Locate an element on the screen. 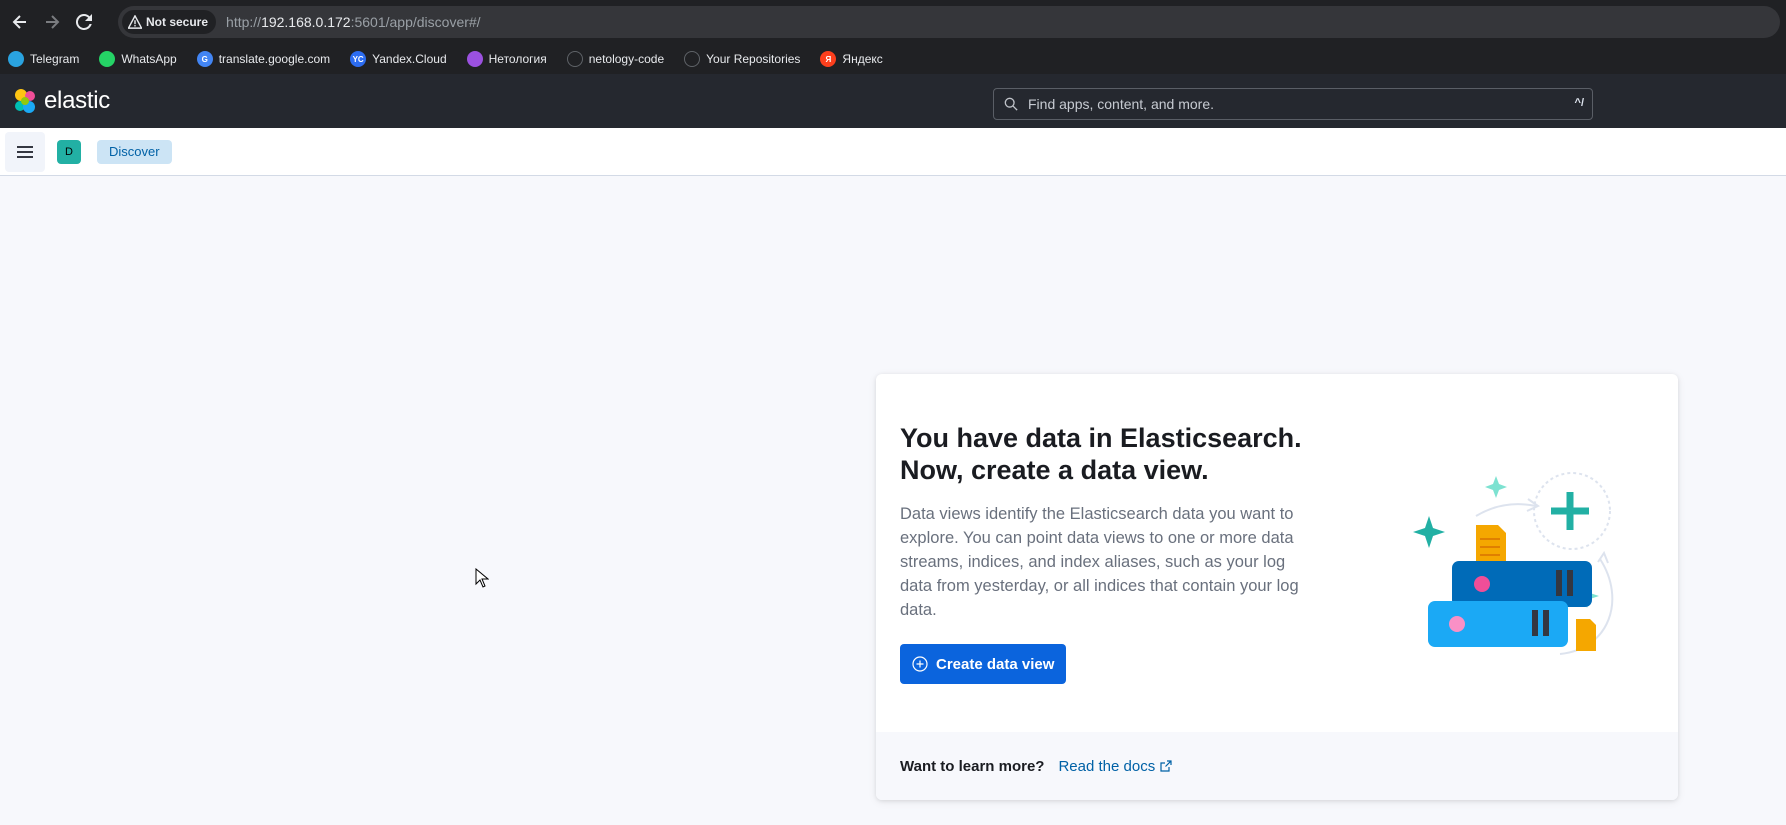 Image resolution: width=1786 pixels, height=825 pixels. space-avatar: D is located at coordinates (69, 151).